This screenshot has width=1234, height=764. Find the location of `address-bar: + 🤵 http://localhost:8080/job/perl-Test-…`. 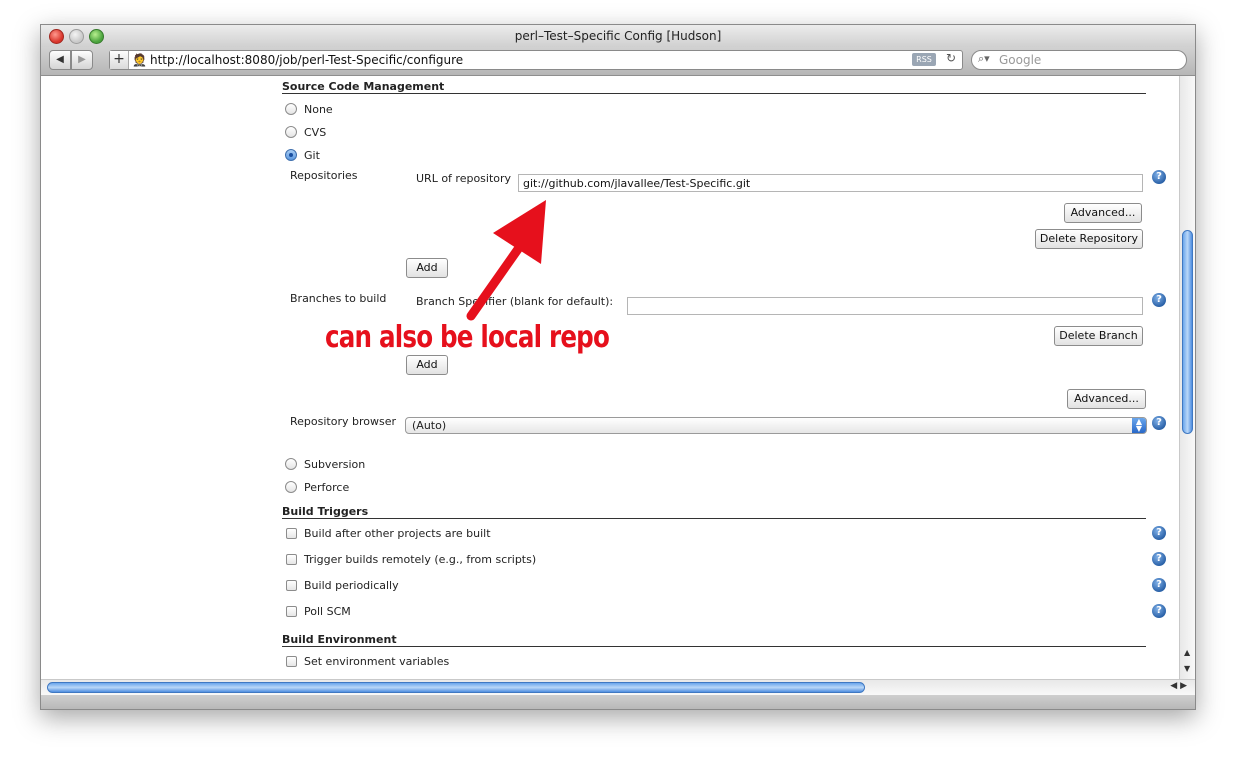

address-bar: + 🤵 http://localhost:8080/job/perl-Test-… is located at coordinates (536, 60).